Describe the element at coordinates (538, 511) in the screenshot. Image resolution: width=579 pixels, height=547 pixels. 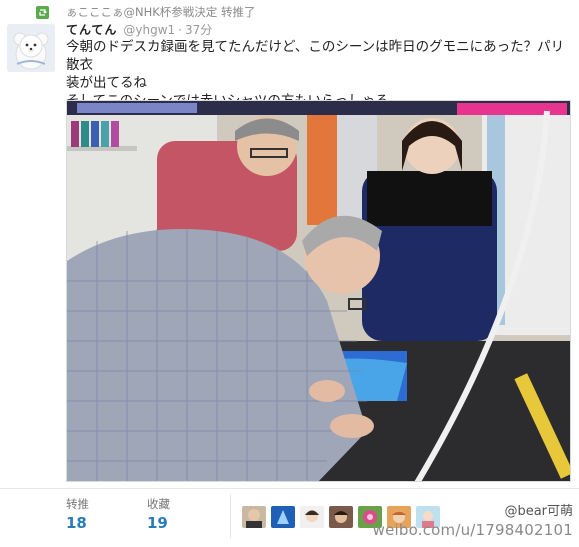
I see `watermark-handle: @bear可萌` at that location.